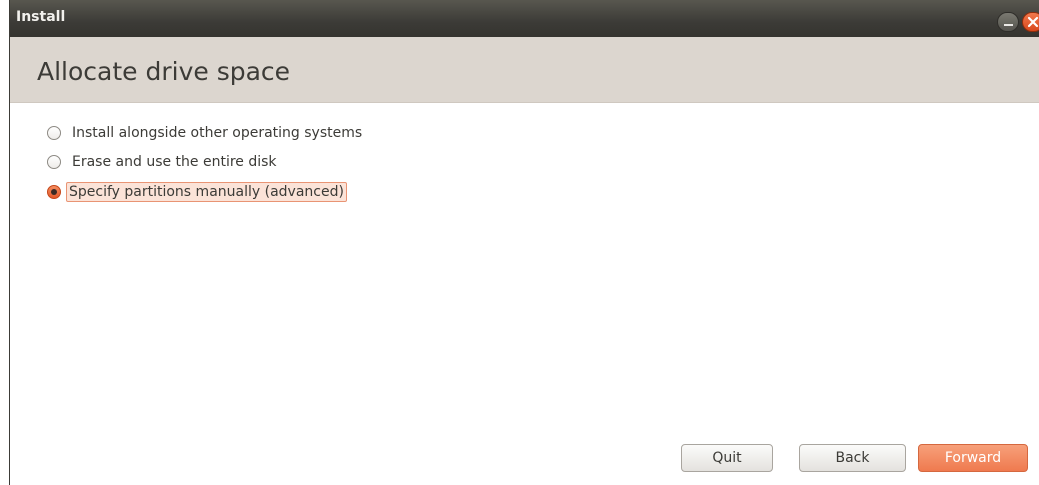 The height and width of the screenshot is (485, 1039). Describe the element at coordinates (973, 458) in the screenshot. I see `forward-button: Forward` at that location.